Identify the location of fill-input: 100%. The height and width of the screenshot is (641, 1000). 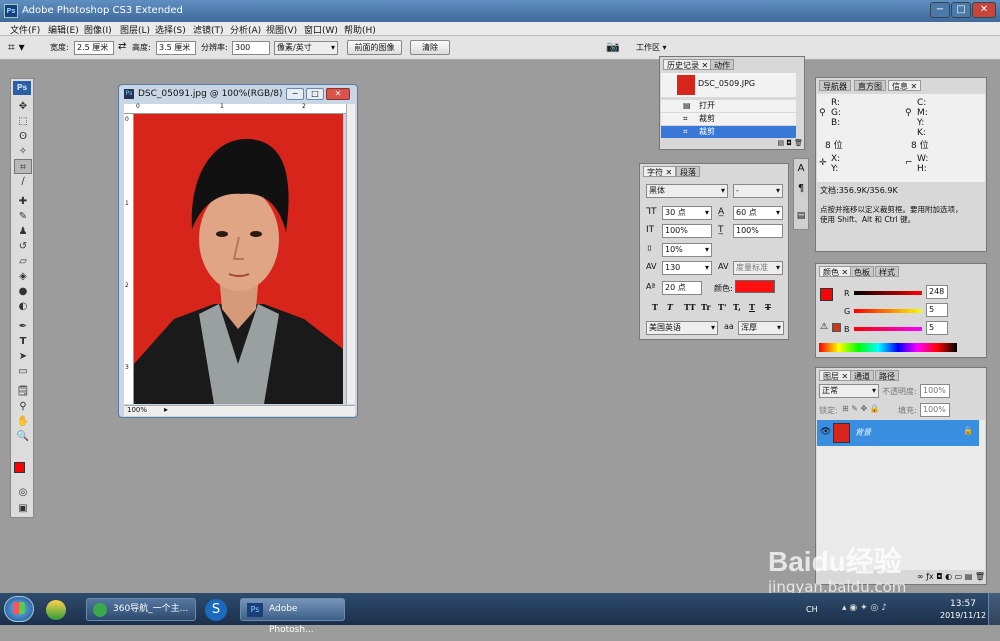
(935, 410).